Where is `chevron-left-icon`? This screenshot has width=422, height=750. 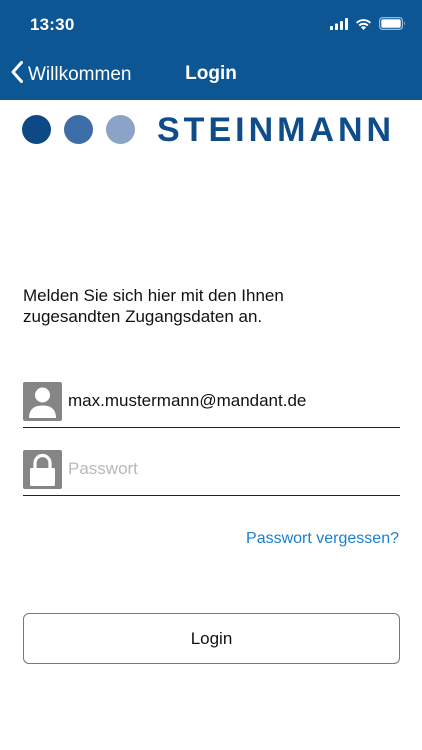
chevron-left-icon is located at coordinates (17, 74).